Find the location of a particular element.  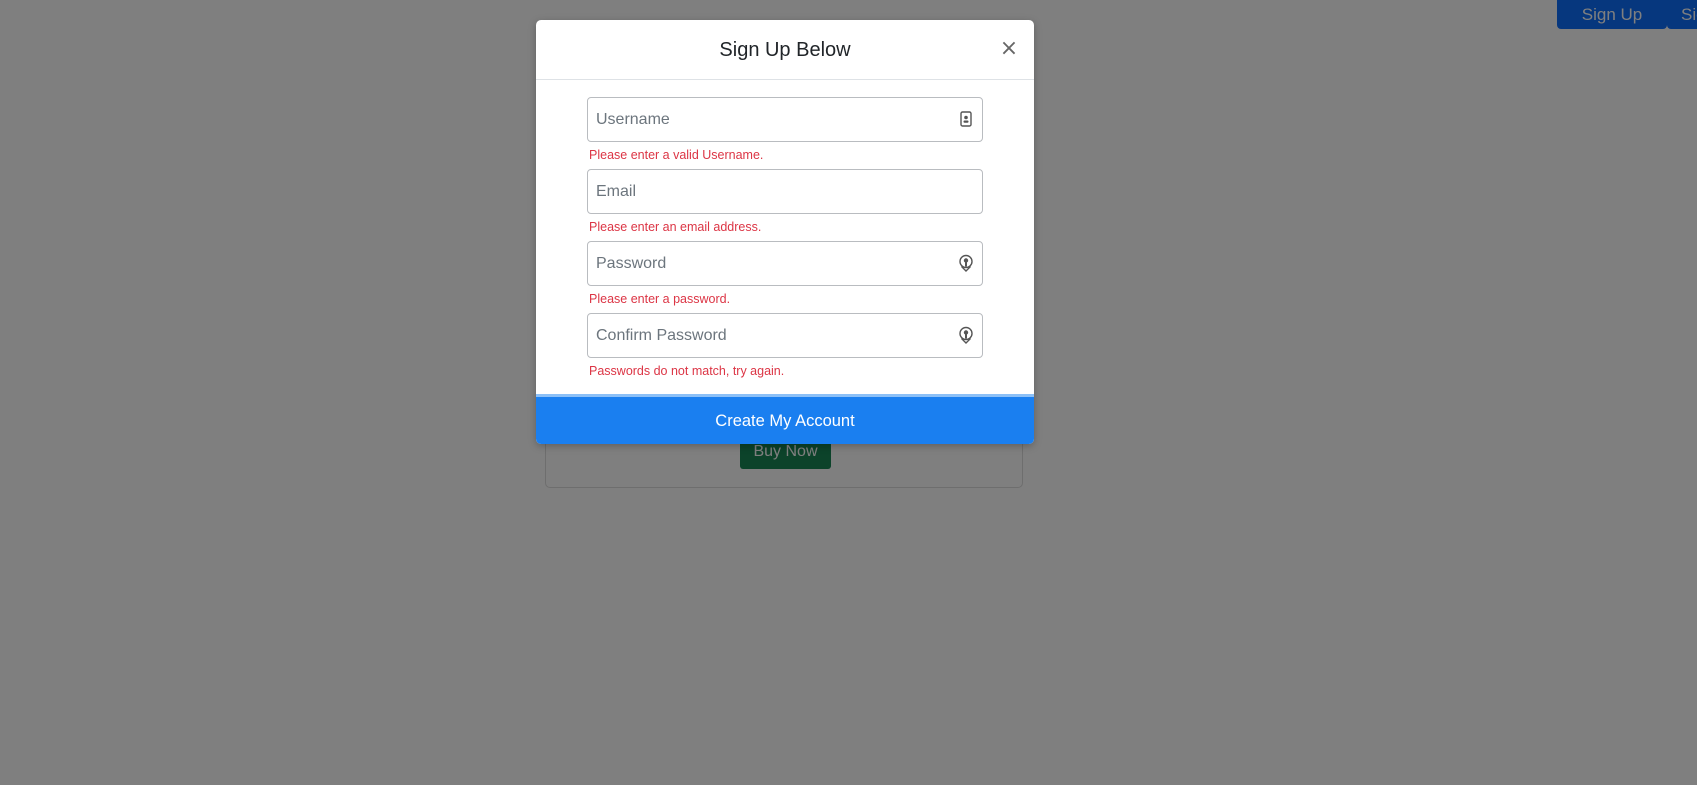

password-input is located at coordinates (785, 263).